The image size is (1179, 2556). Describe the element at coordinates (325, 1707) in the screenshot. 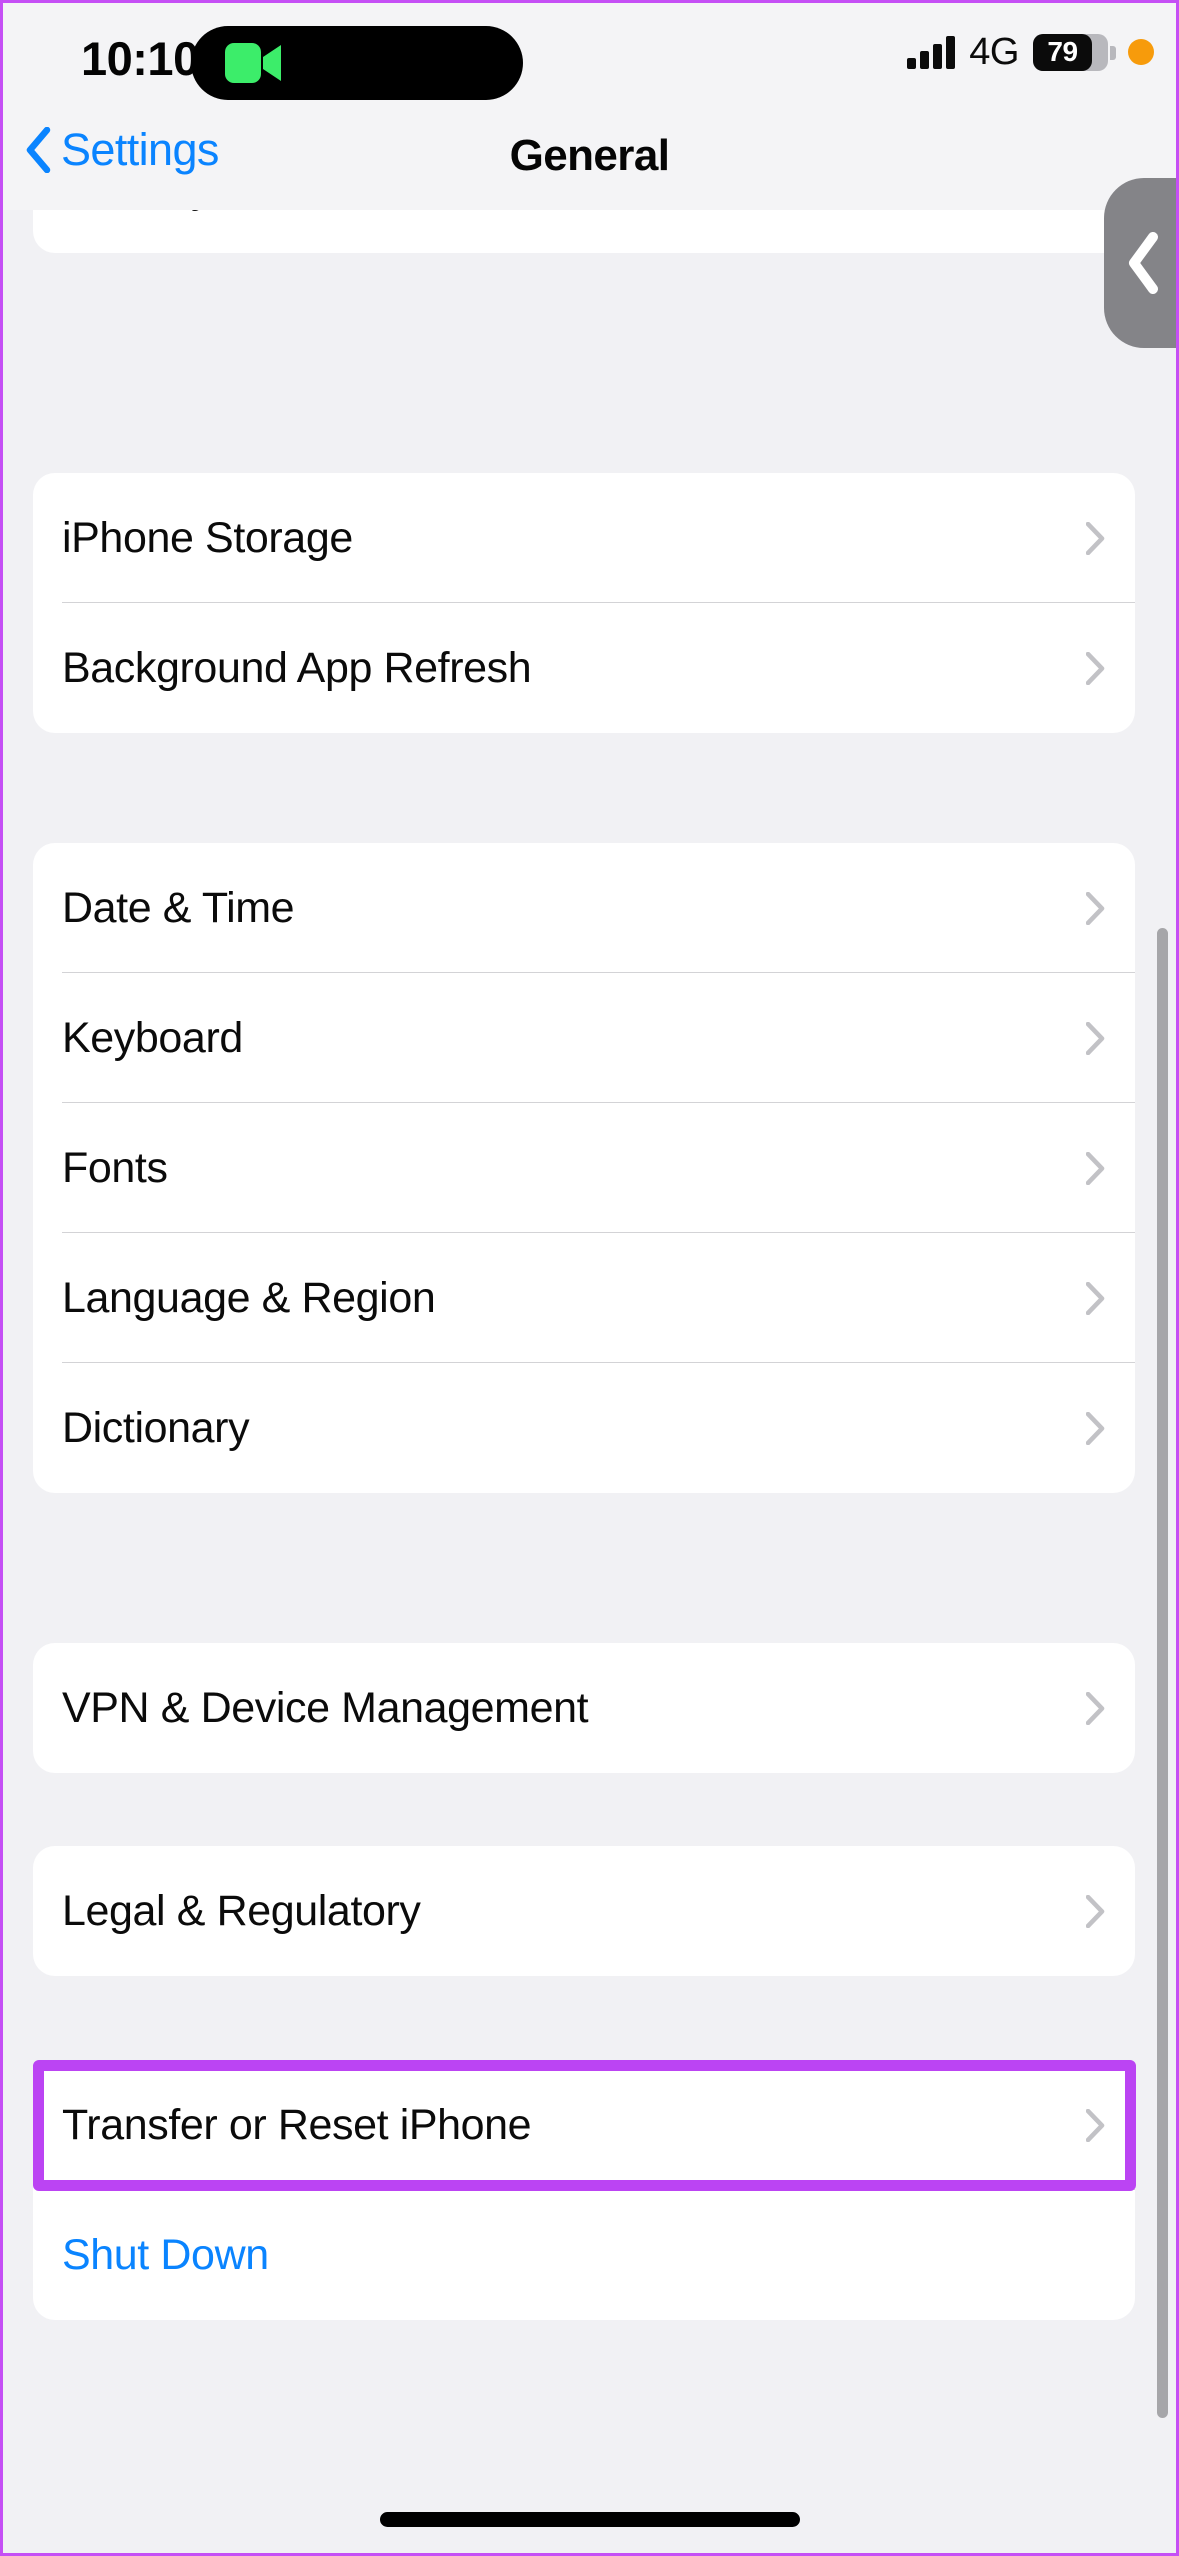

I see `settings-row-label: VPN & Device Management` at that location.